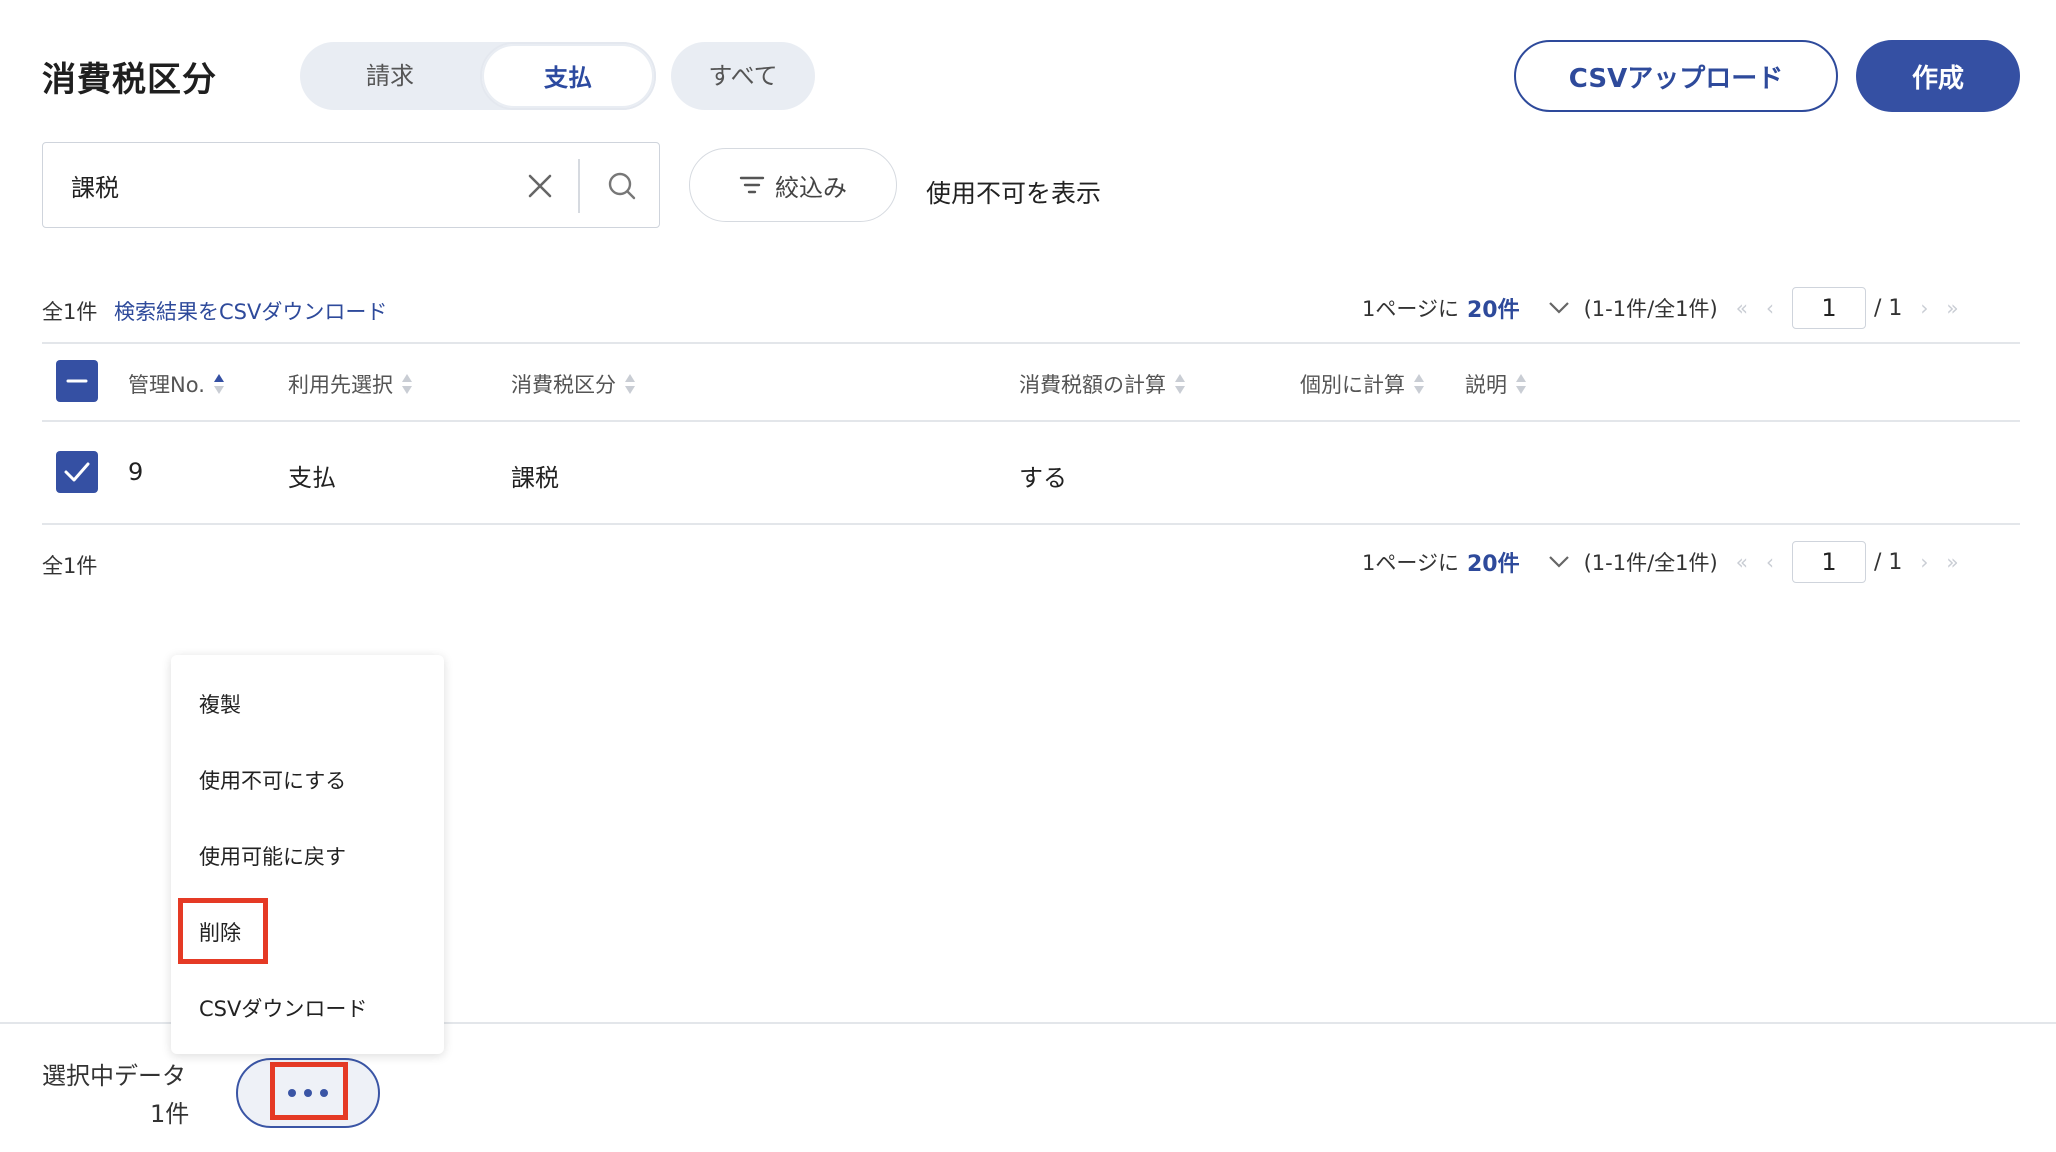  Describe the element at coordinates (1362, 384) in the screenshot. I see `column-header-individual: 個別に計算` at that location.